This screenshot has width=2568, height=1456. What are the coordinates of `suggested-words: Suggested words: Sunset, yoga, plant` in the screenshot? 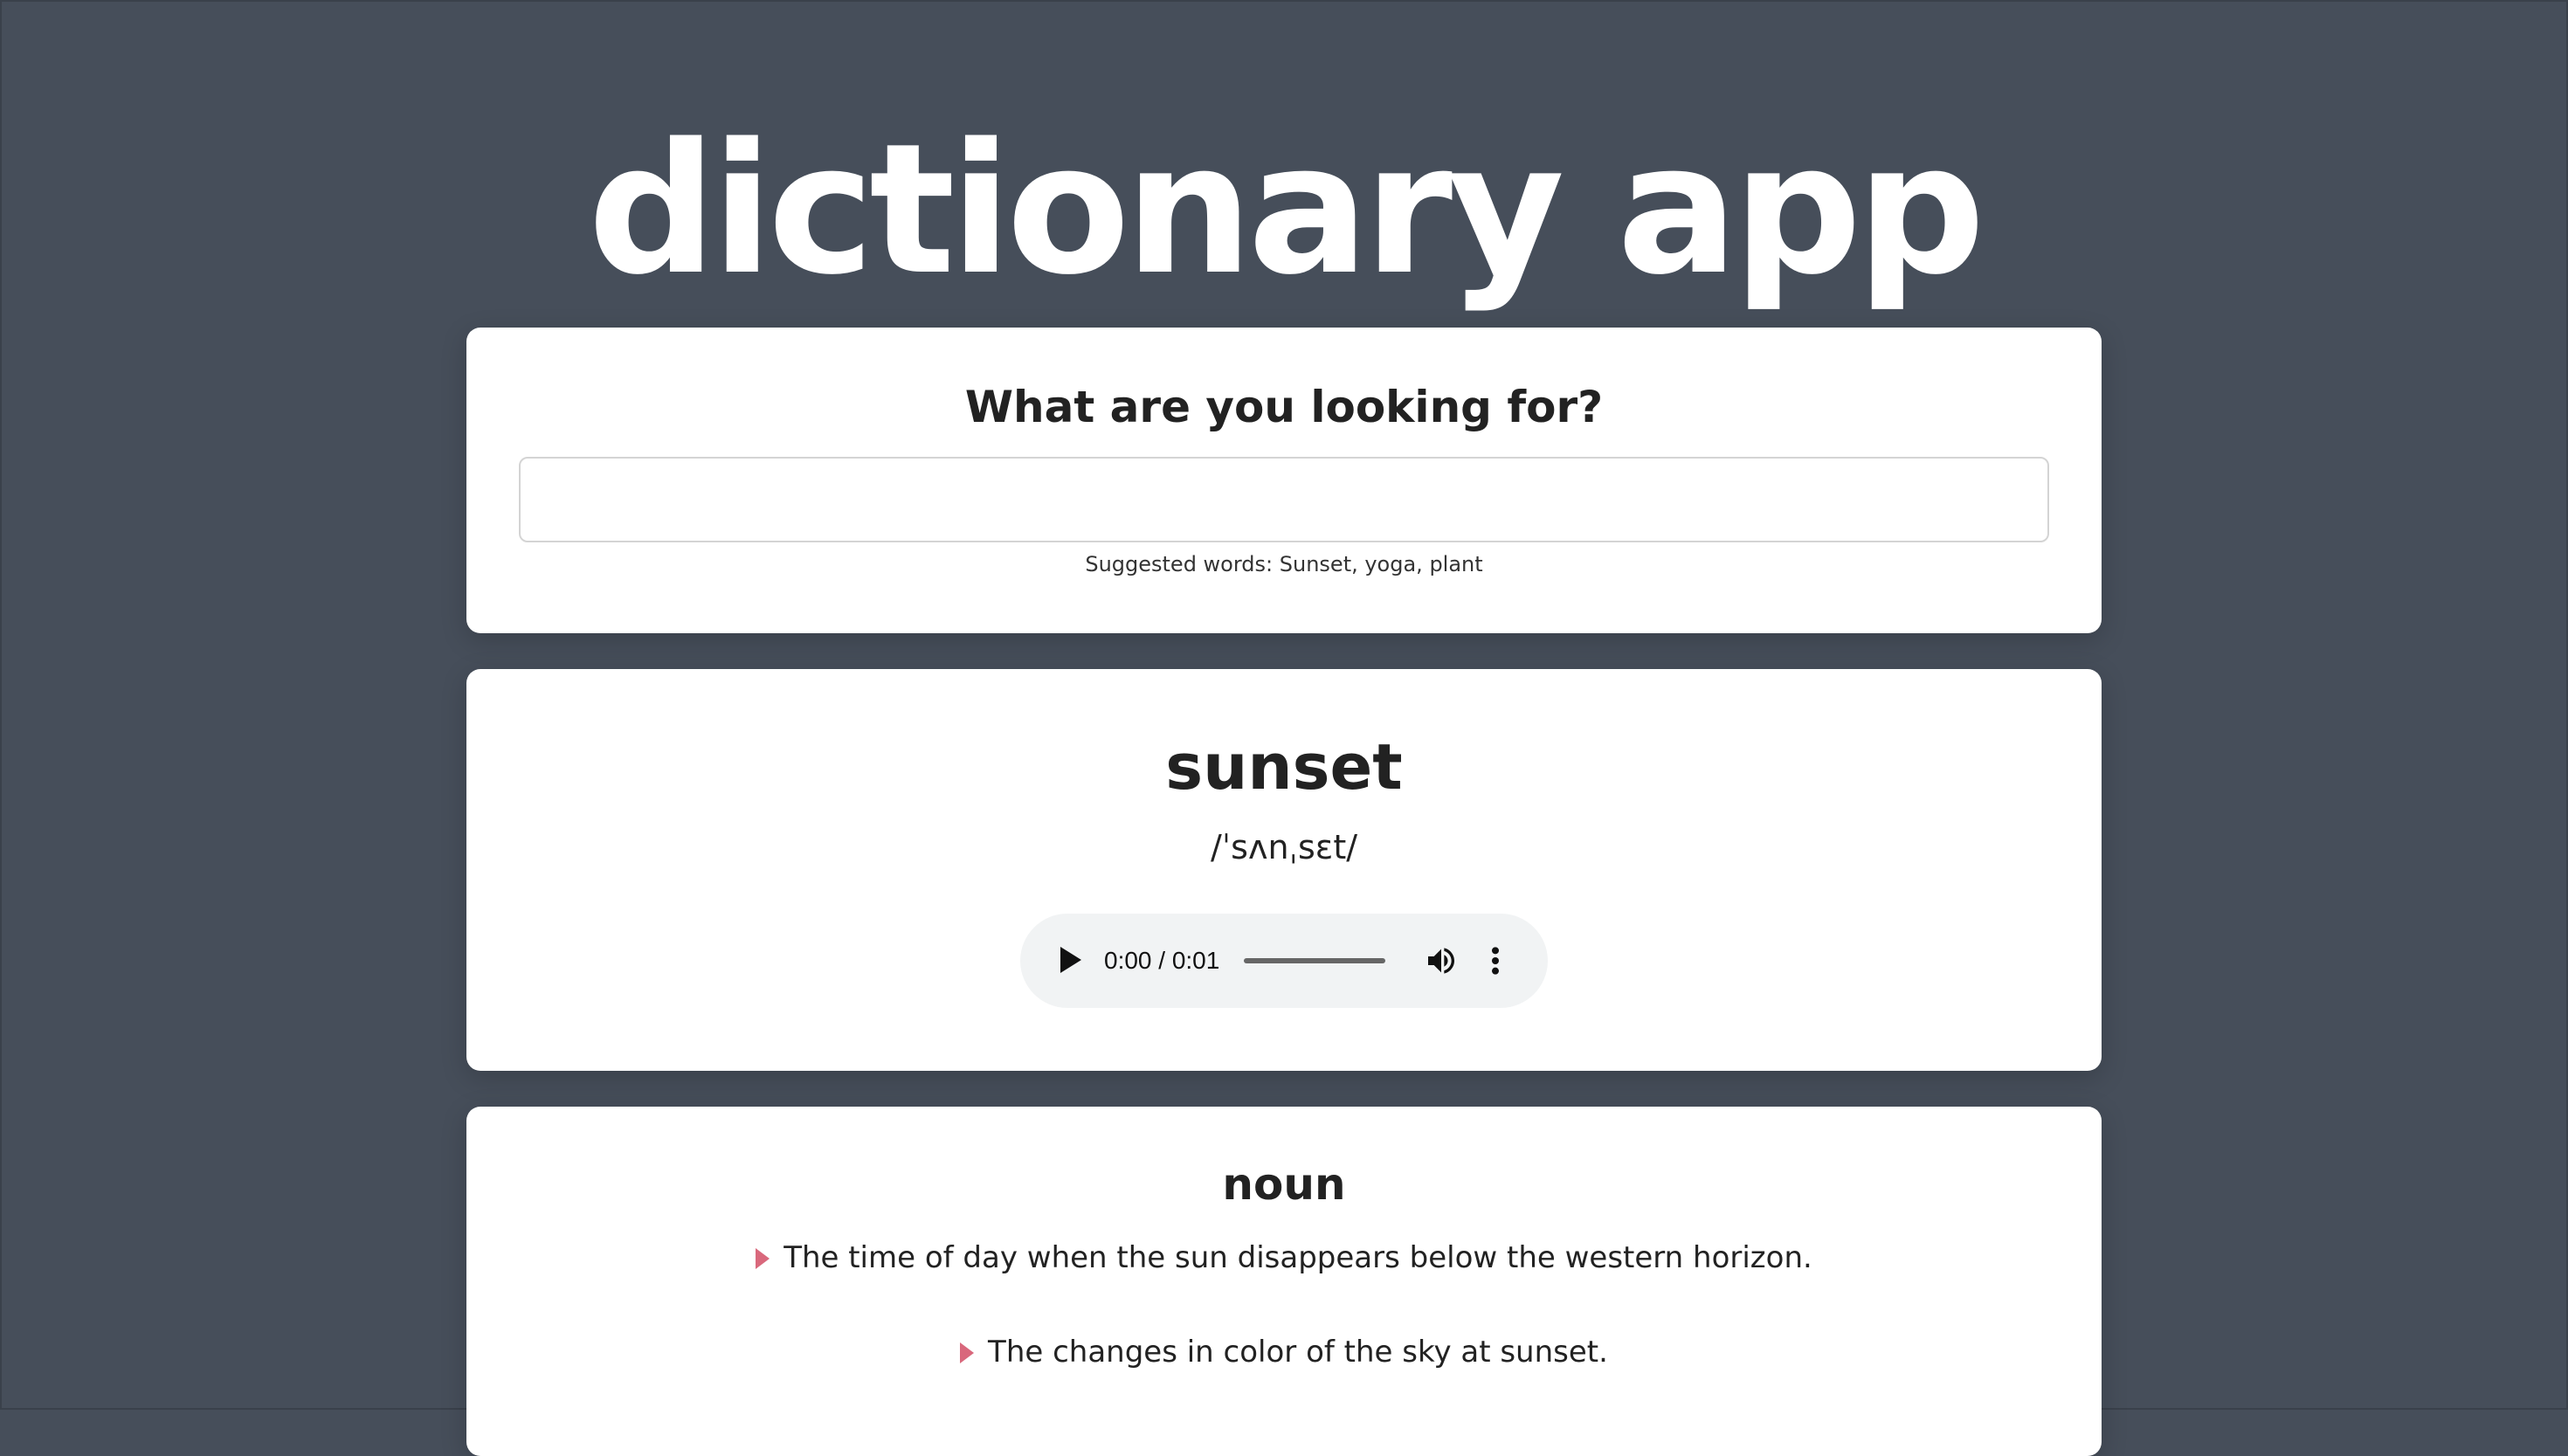 It's located at (1284, 564).